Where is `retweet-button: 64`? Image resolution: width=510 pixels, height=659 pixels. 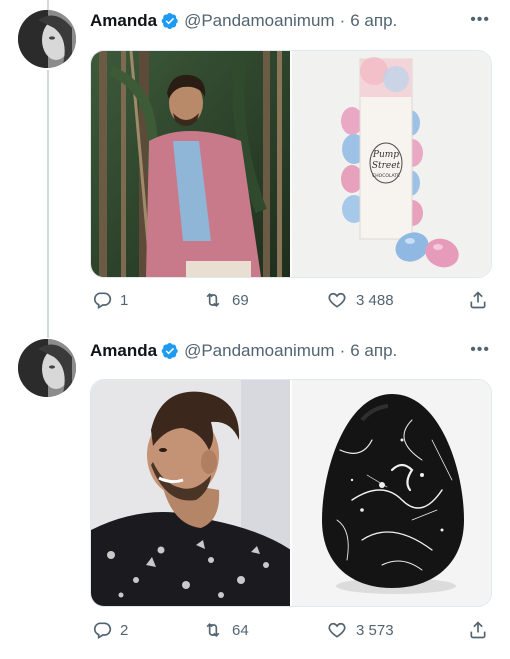 retweet-button: 64 is located at coordinates (225, 630).